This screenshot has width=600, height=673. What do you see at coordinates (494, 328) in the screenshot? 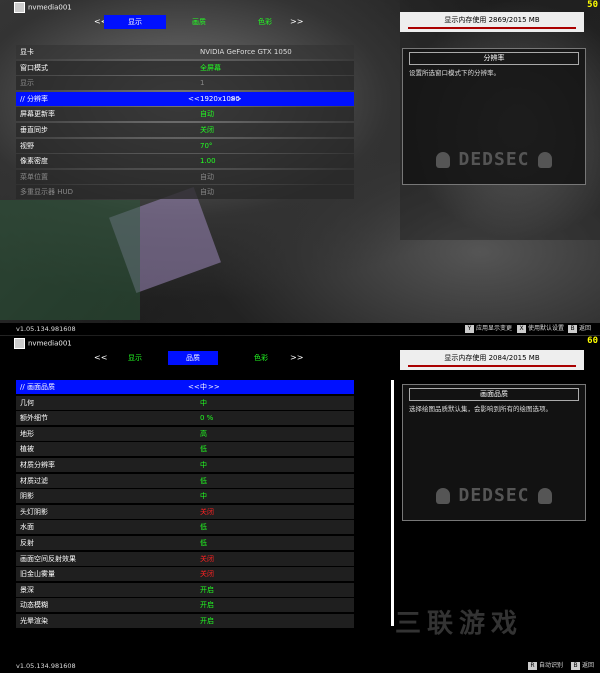
I see `button-label: 应用显示变更` at bounding box center [494, 328].